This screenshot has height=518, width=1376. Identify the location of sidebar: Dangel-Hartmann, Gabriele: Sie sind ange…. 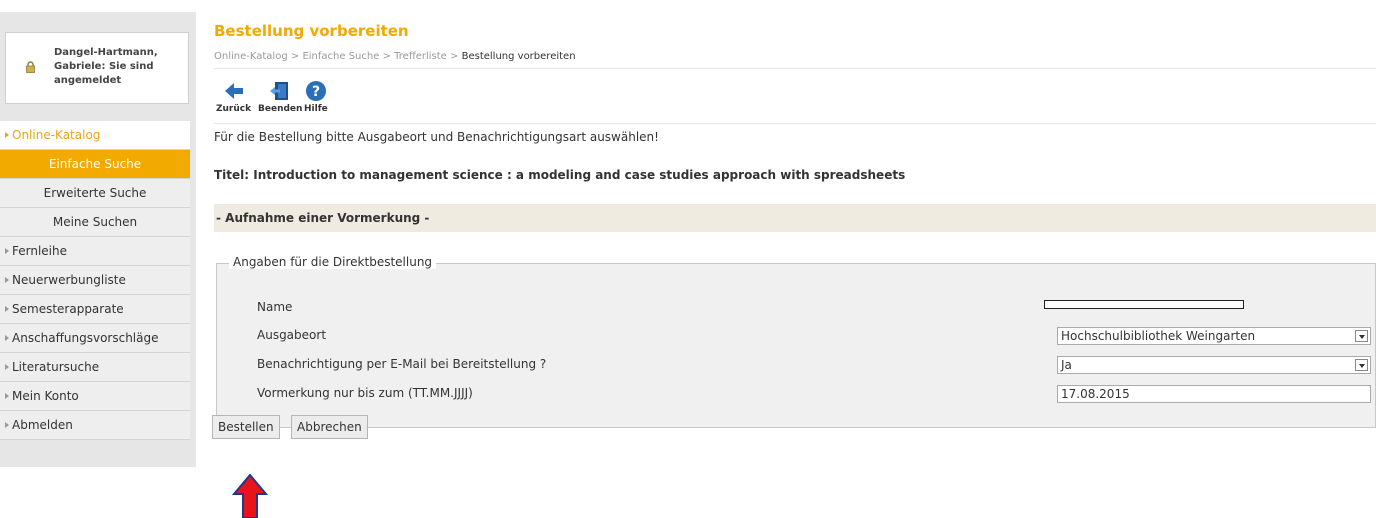
(99, 259).